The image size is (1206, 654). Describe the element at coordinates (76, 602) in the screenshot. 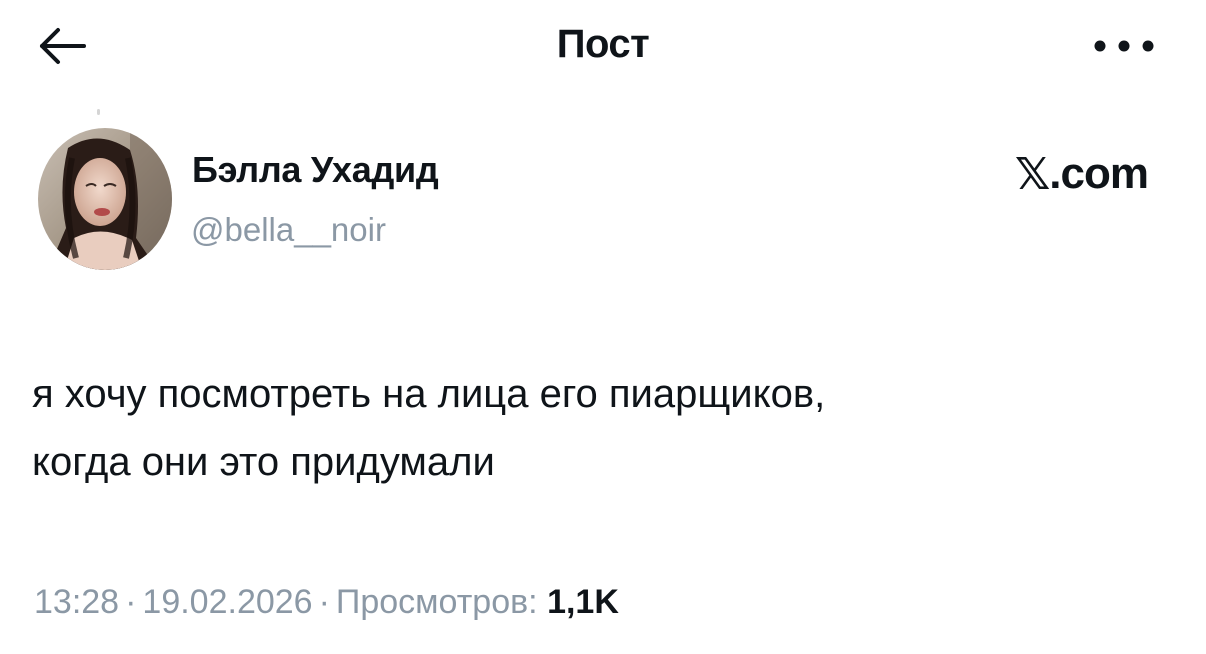

I see `post-time: 13:28` at that location.